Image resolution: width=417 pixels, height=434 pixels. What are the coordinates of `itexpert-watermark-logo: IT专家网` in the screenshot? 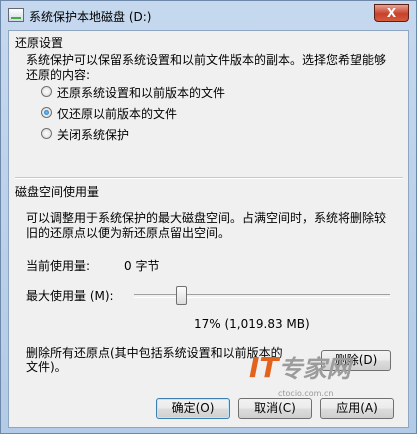 It's located at (300, 366).